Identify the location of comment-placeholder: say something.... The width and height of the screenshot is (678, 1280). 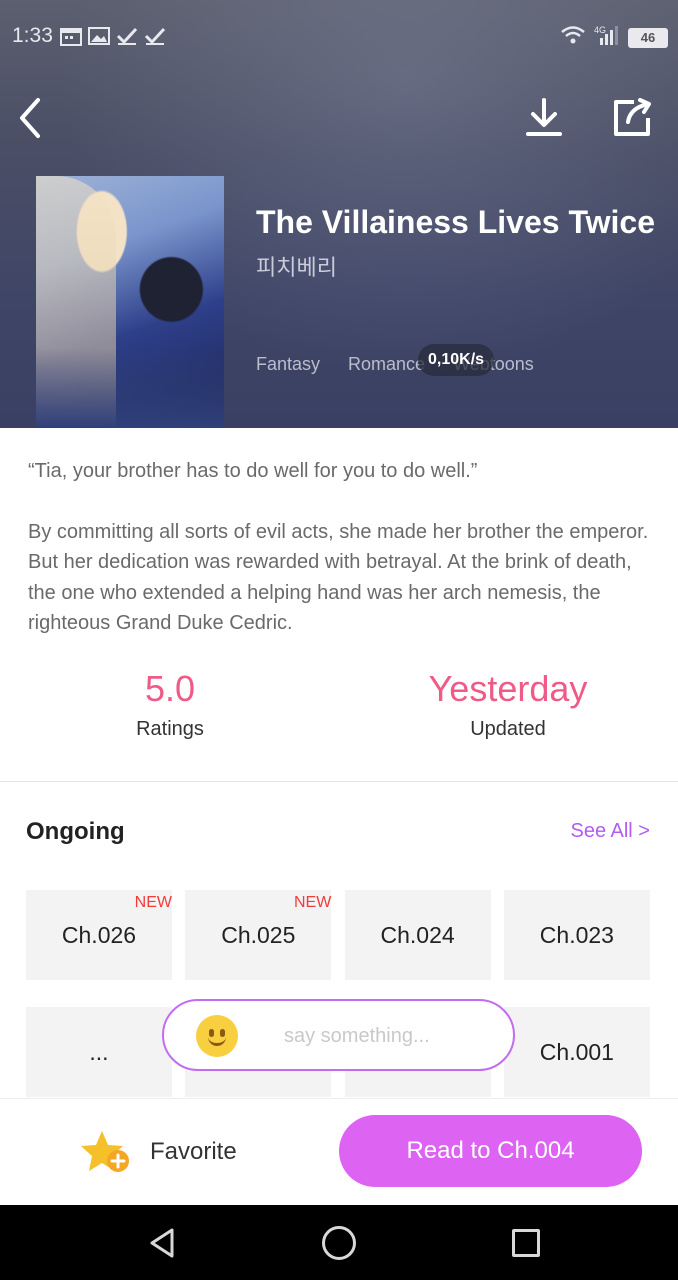
(357, 1036).